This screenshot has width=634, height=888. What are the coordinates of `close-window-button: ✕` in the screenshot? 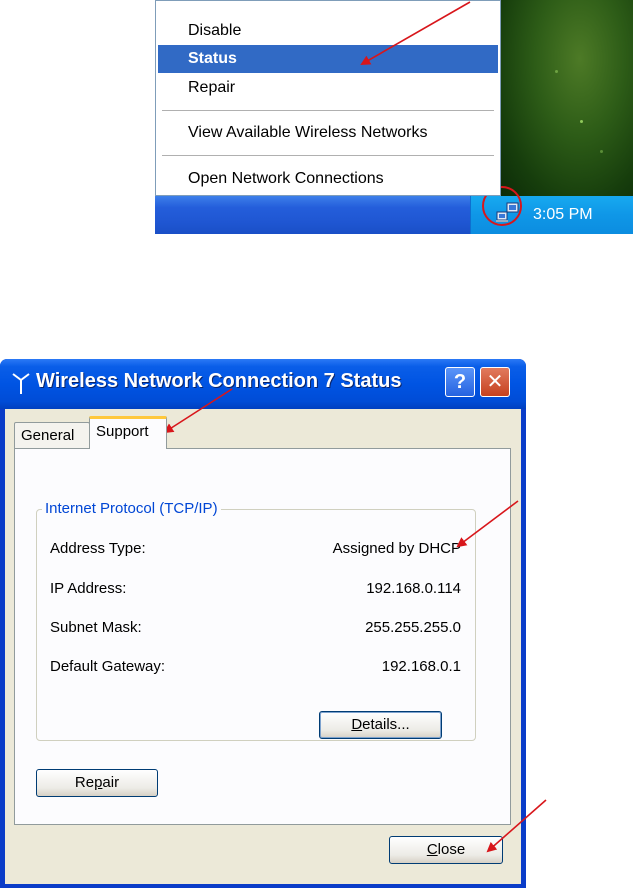 It's located at (495, 382).